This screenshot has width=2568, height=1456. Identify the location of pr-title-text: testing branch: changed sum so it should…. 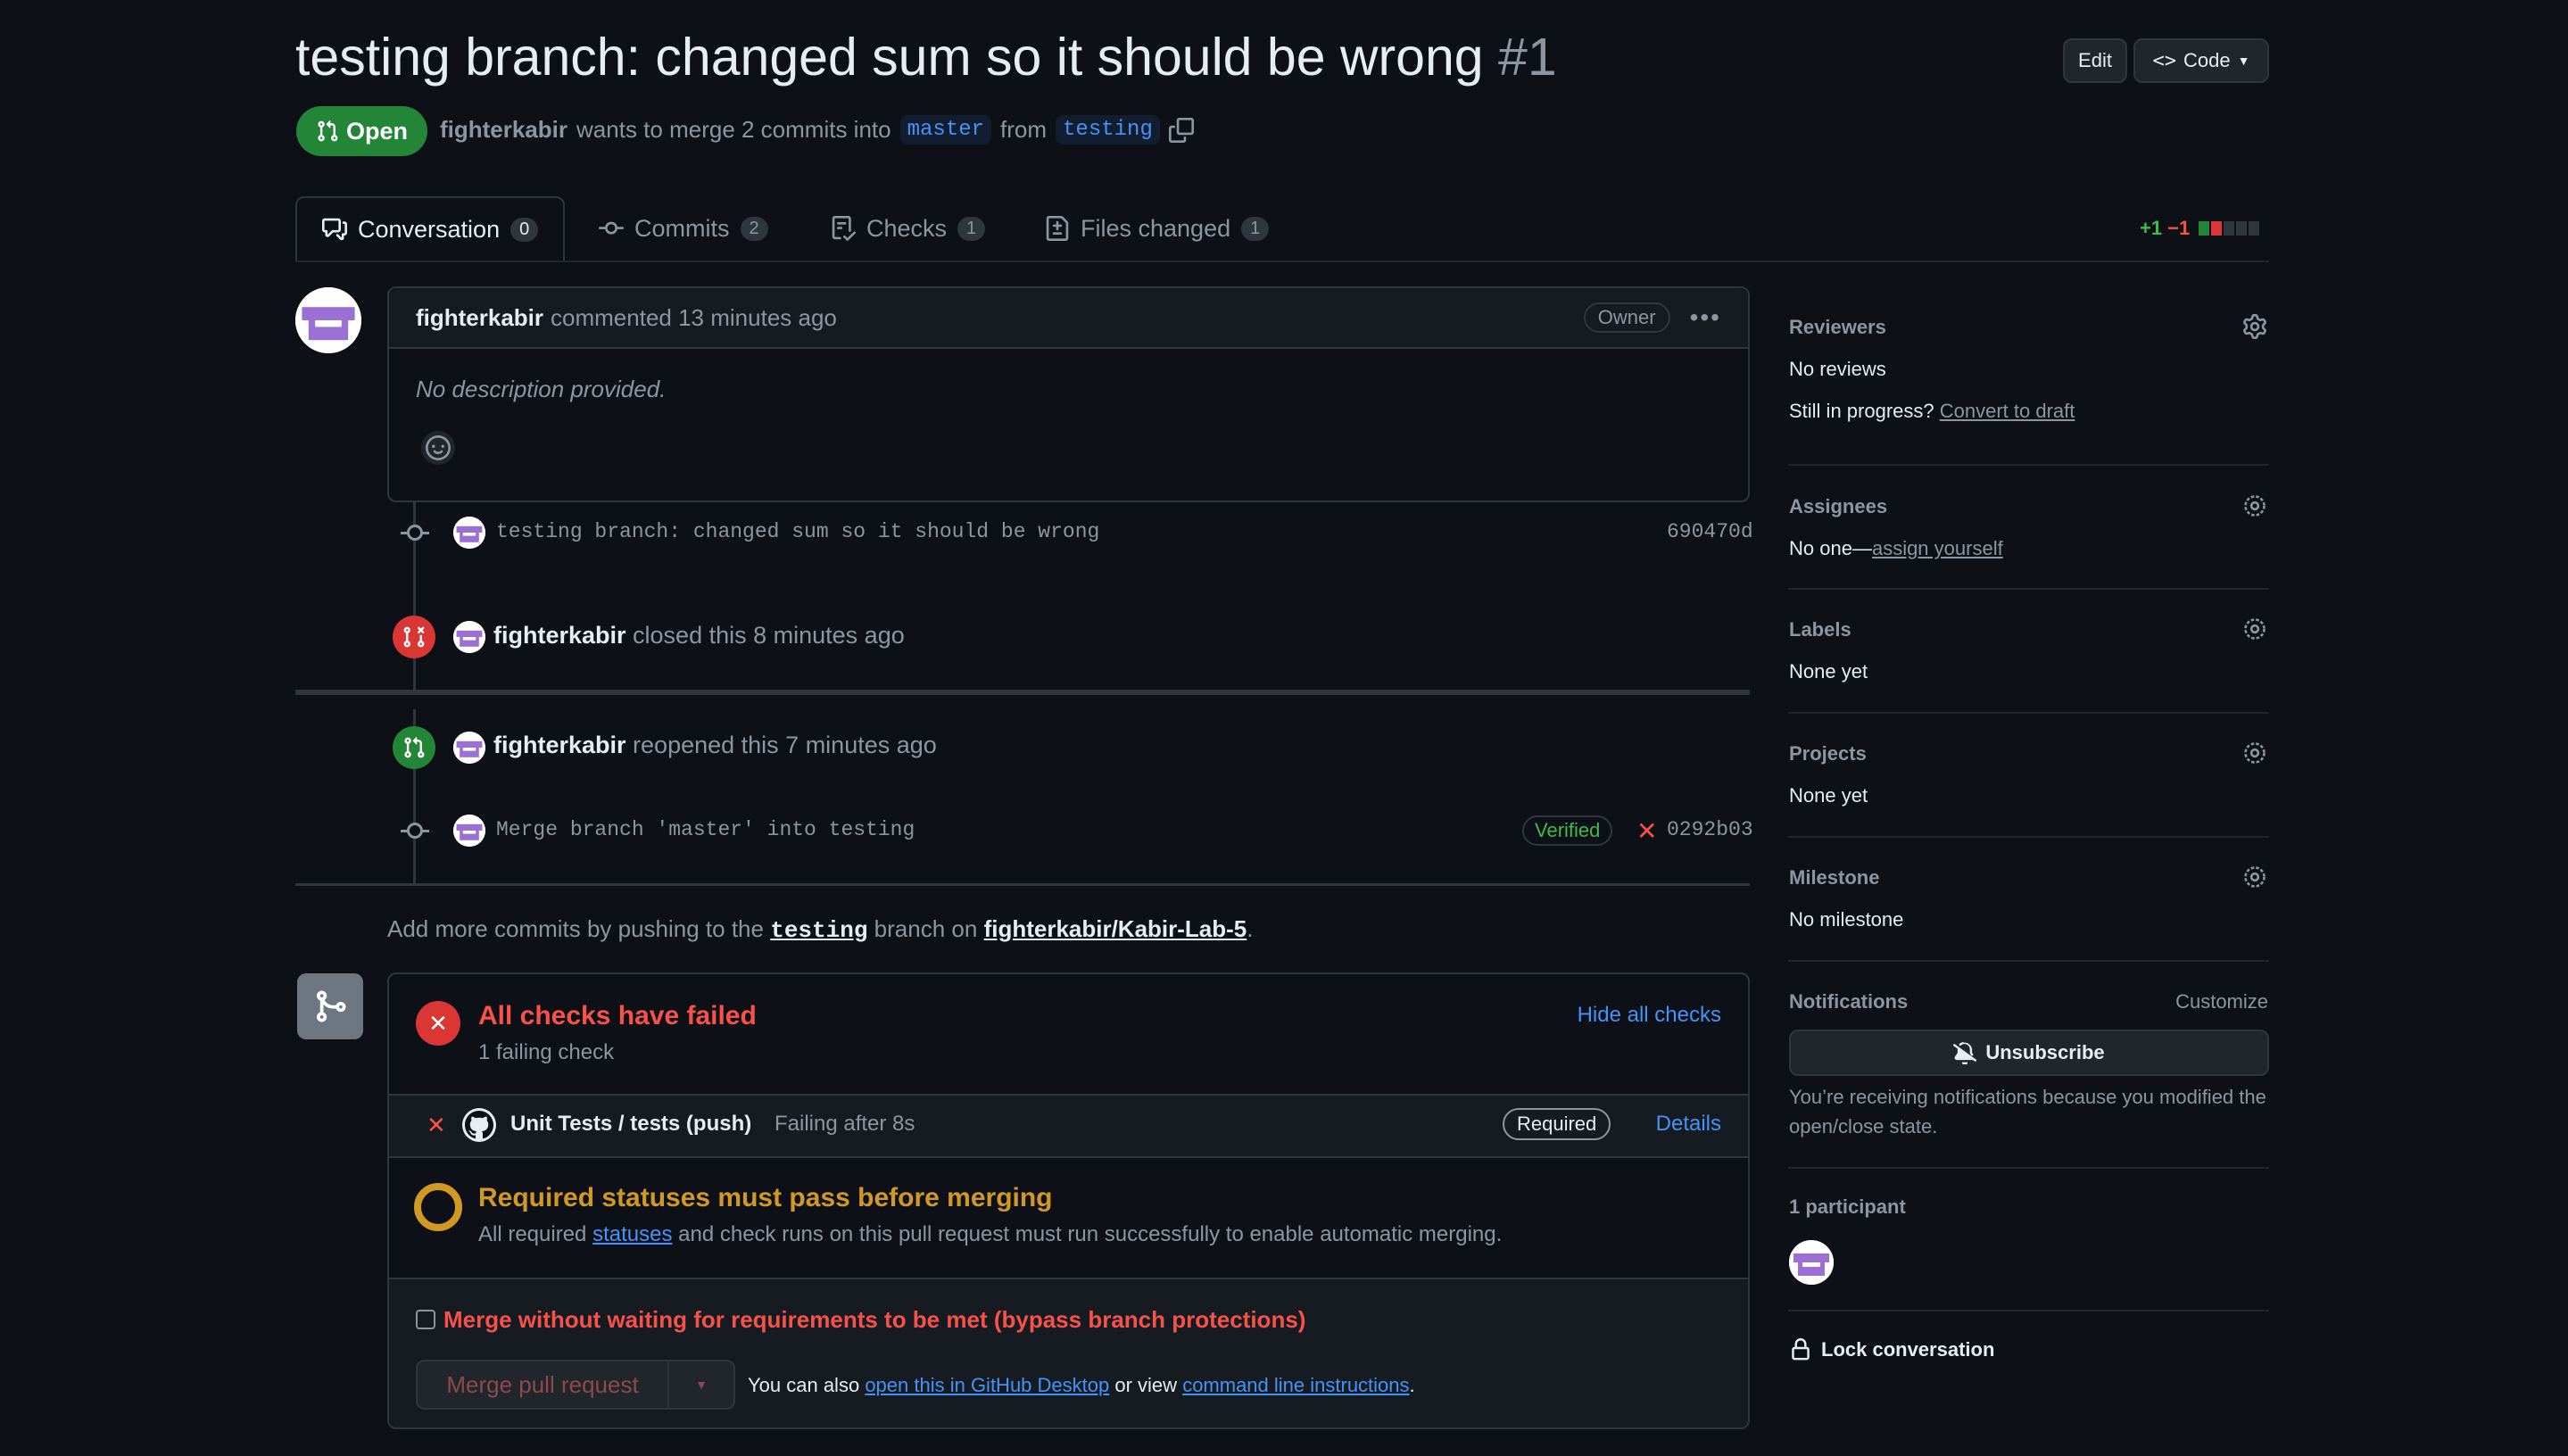
(889, 57).